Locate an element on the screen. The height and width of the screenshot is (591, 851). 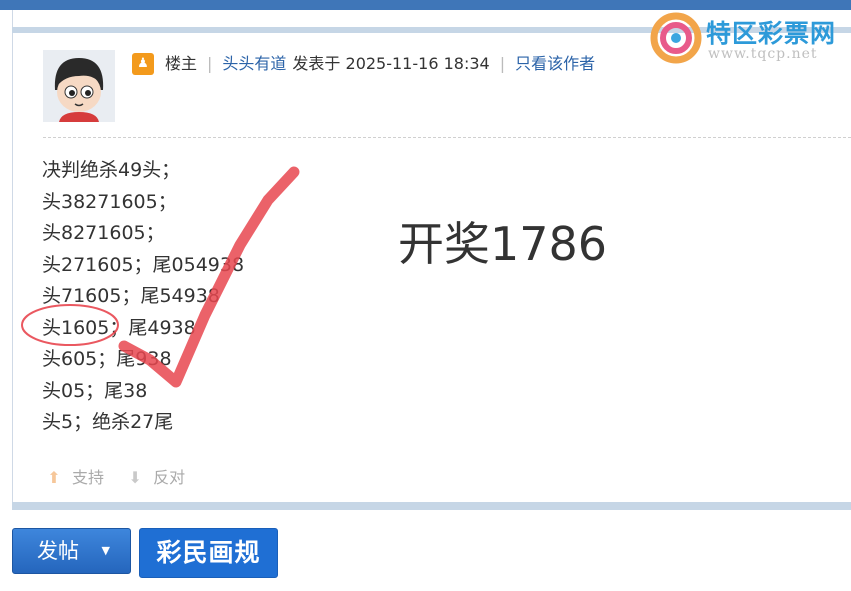
lottery-rules-button: 彩民画规 is located at coordinates (208, 553).